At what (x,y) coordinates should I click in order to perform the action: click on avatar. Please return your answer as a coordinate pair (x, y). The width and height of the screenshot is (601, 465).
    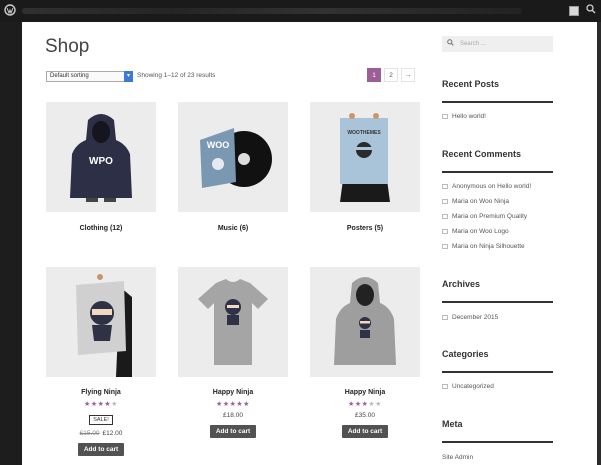
    Looking at the image, I should click on (574, 11).